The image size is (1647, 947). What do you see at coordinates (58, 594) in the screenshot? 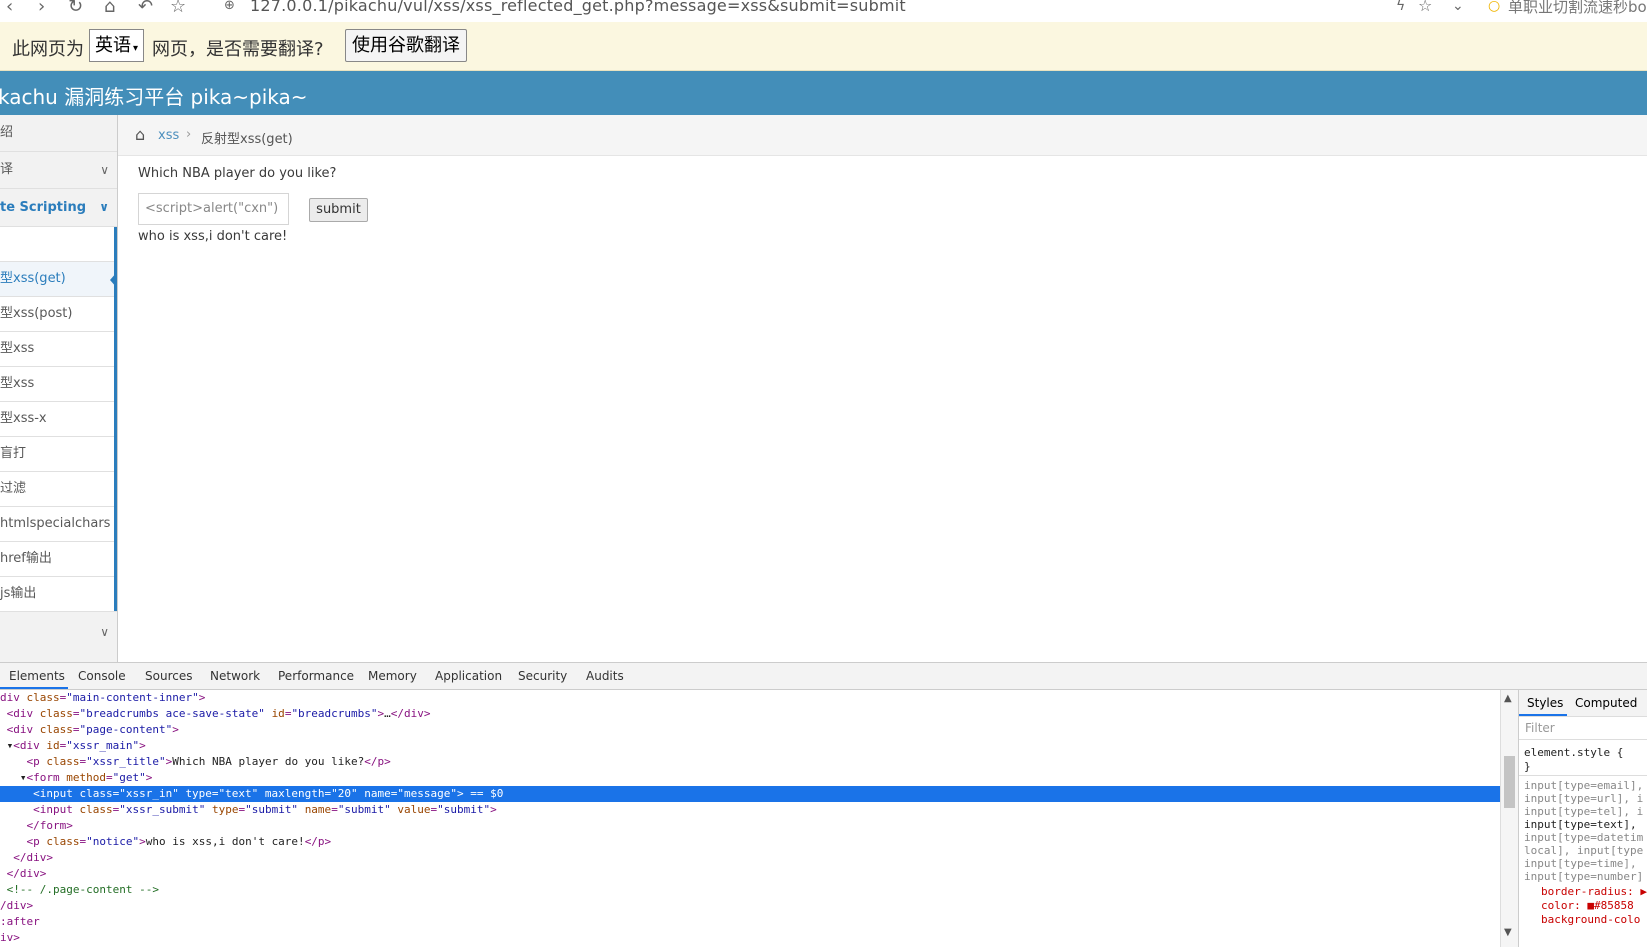
I see `sidebar-subitem-js: js输出` at bounding box center [58, 594].